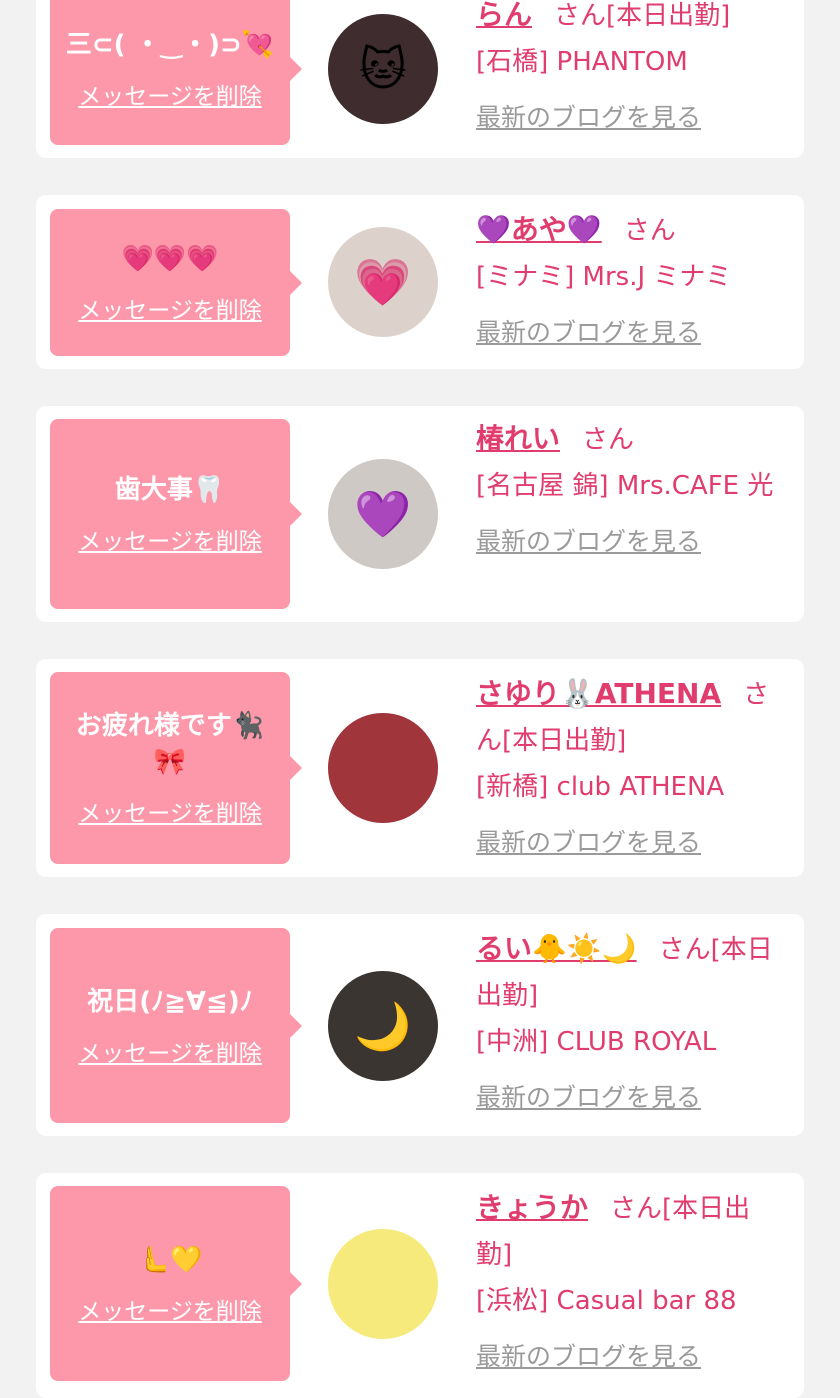 The image size is (840, 1398). Describe the element at coordinates (600, 787) in the screenshot. I see `shop-name: [新橋] club ATHENA` at that location.